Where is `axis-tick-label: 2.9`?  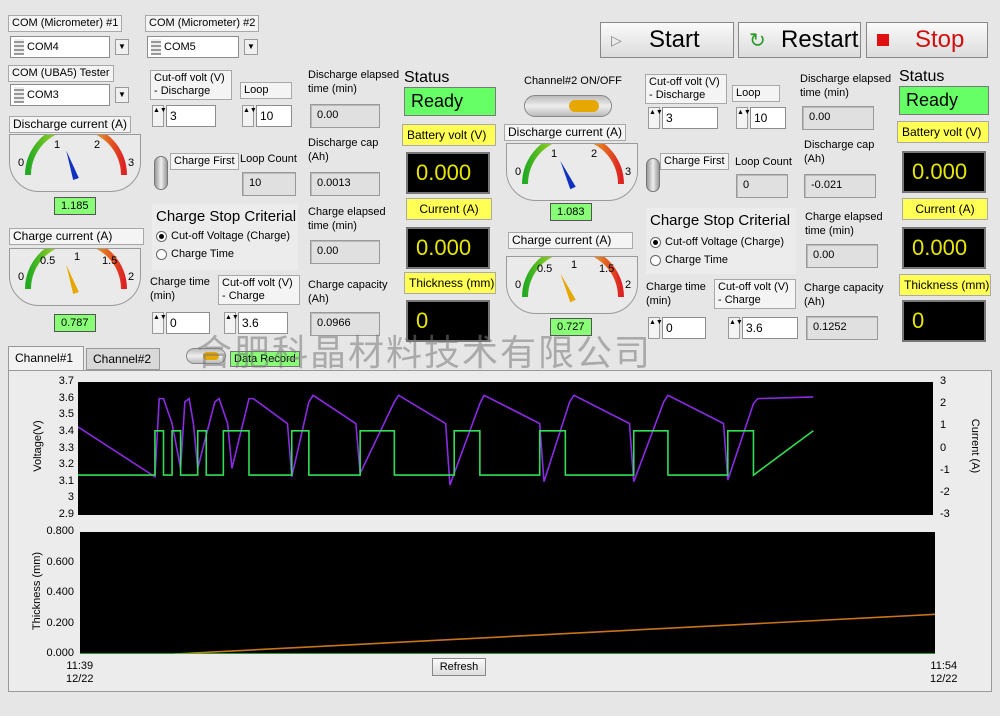
axis-tick-label: 2.9 is located at coordinates (66, 514).